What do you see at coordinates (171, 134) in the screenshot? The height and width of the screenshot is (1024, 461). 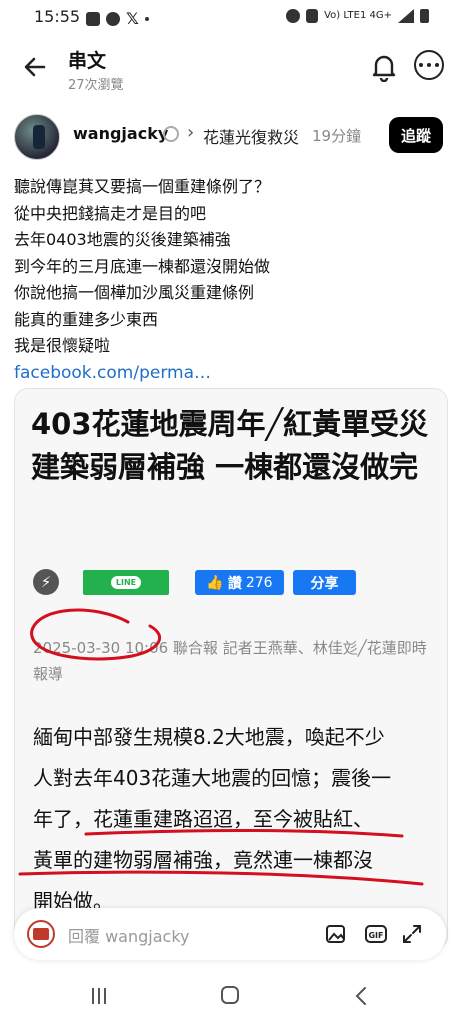 I see `badge-icon` at bounding box center [171, 134].